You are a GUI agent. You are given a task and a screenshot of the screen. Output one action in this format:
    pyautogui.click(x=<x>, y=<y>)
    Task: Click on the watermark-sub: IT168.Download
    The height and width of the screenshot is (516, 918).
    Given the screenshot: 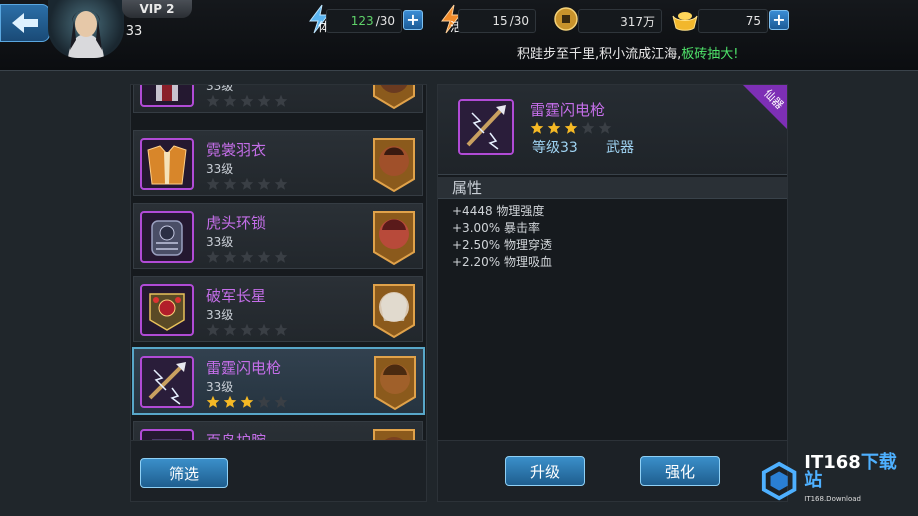 What is the action you would take?
    pyautogui.click(x=832, y=499)
    